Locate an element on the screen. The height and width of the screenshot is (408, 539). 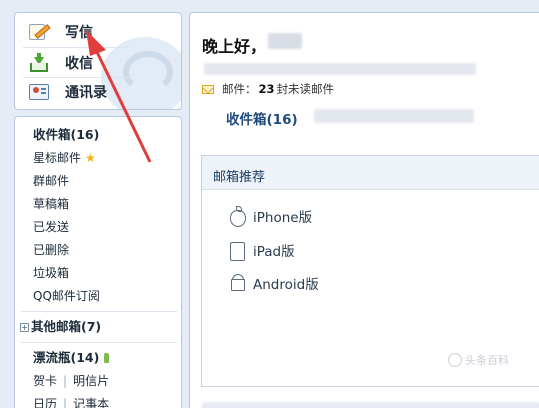
folder-subscription: QQ邮件订阅 is located at coordinates (66, 296).